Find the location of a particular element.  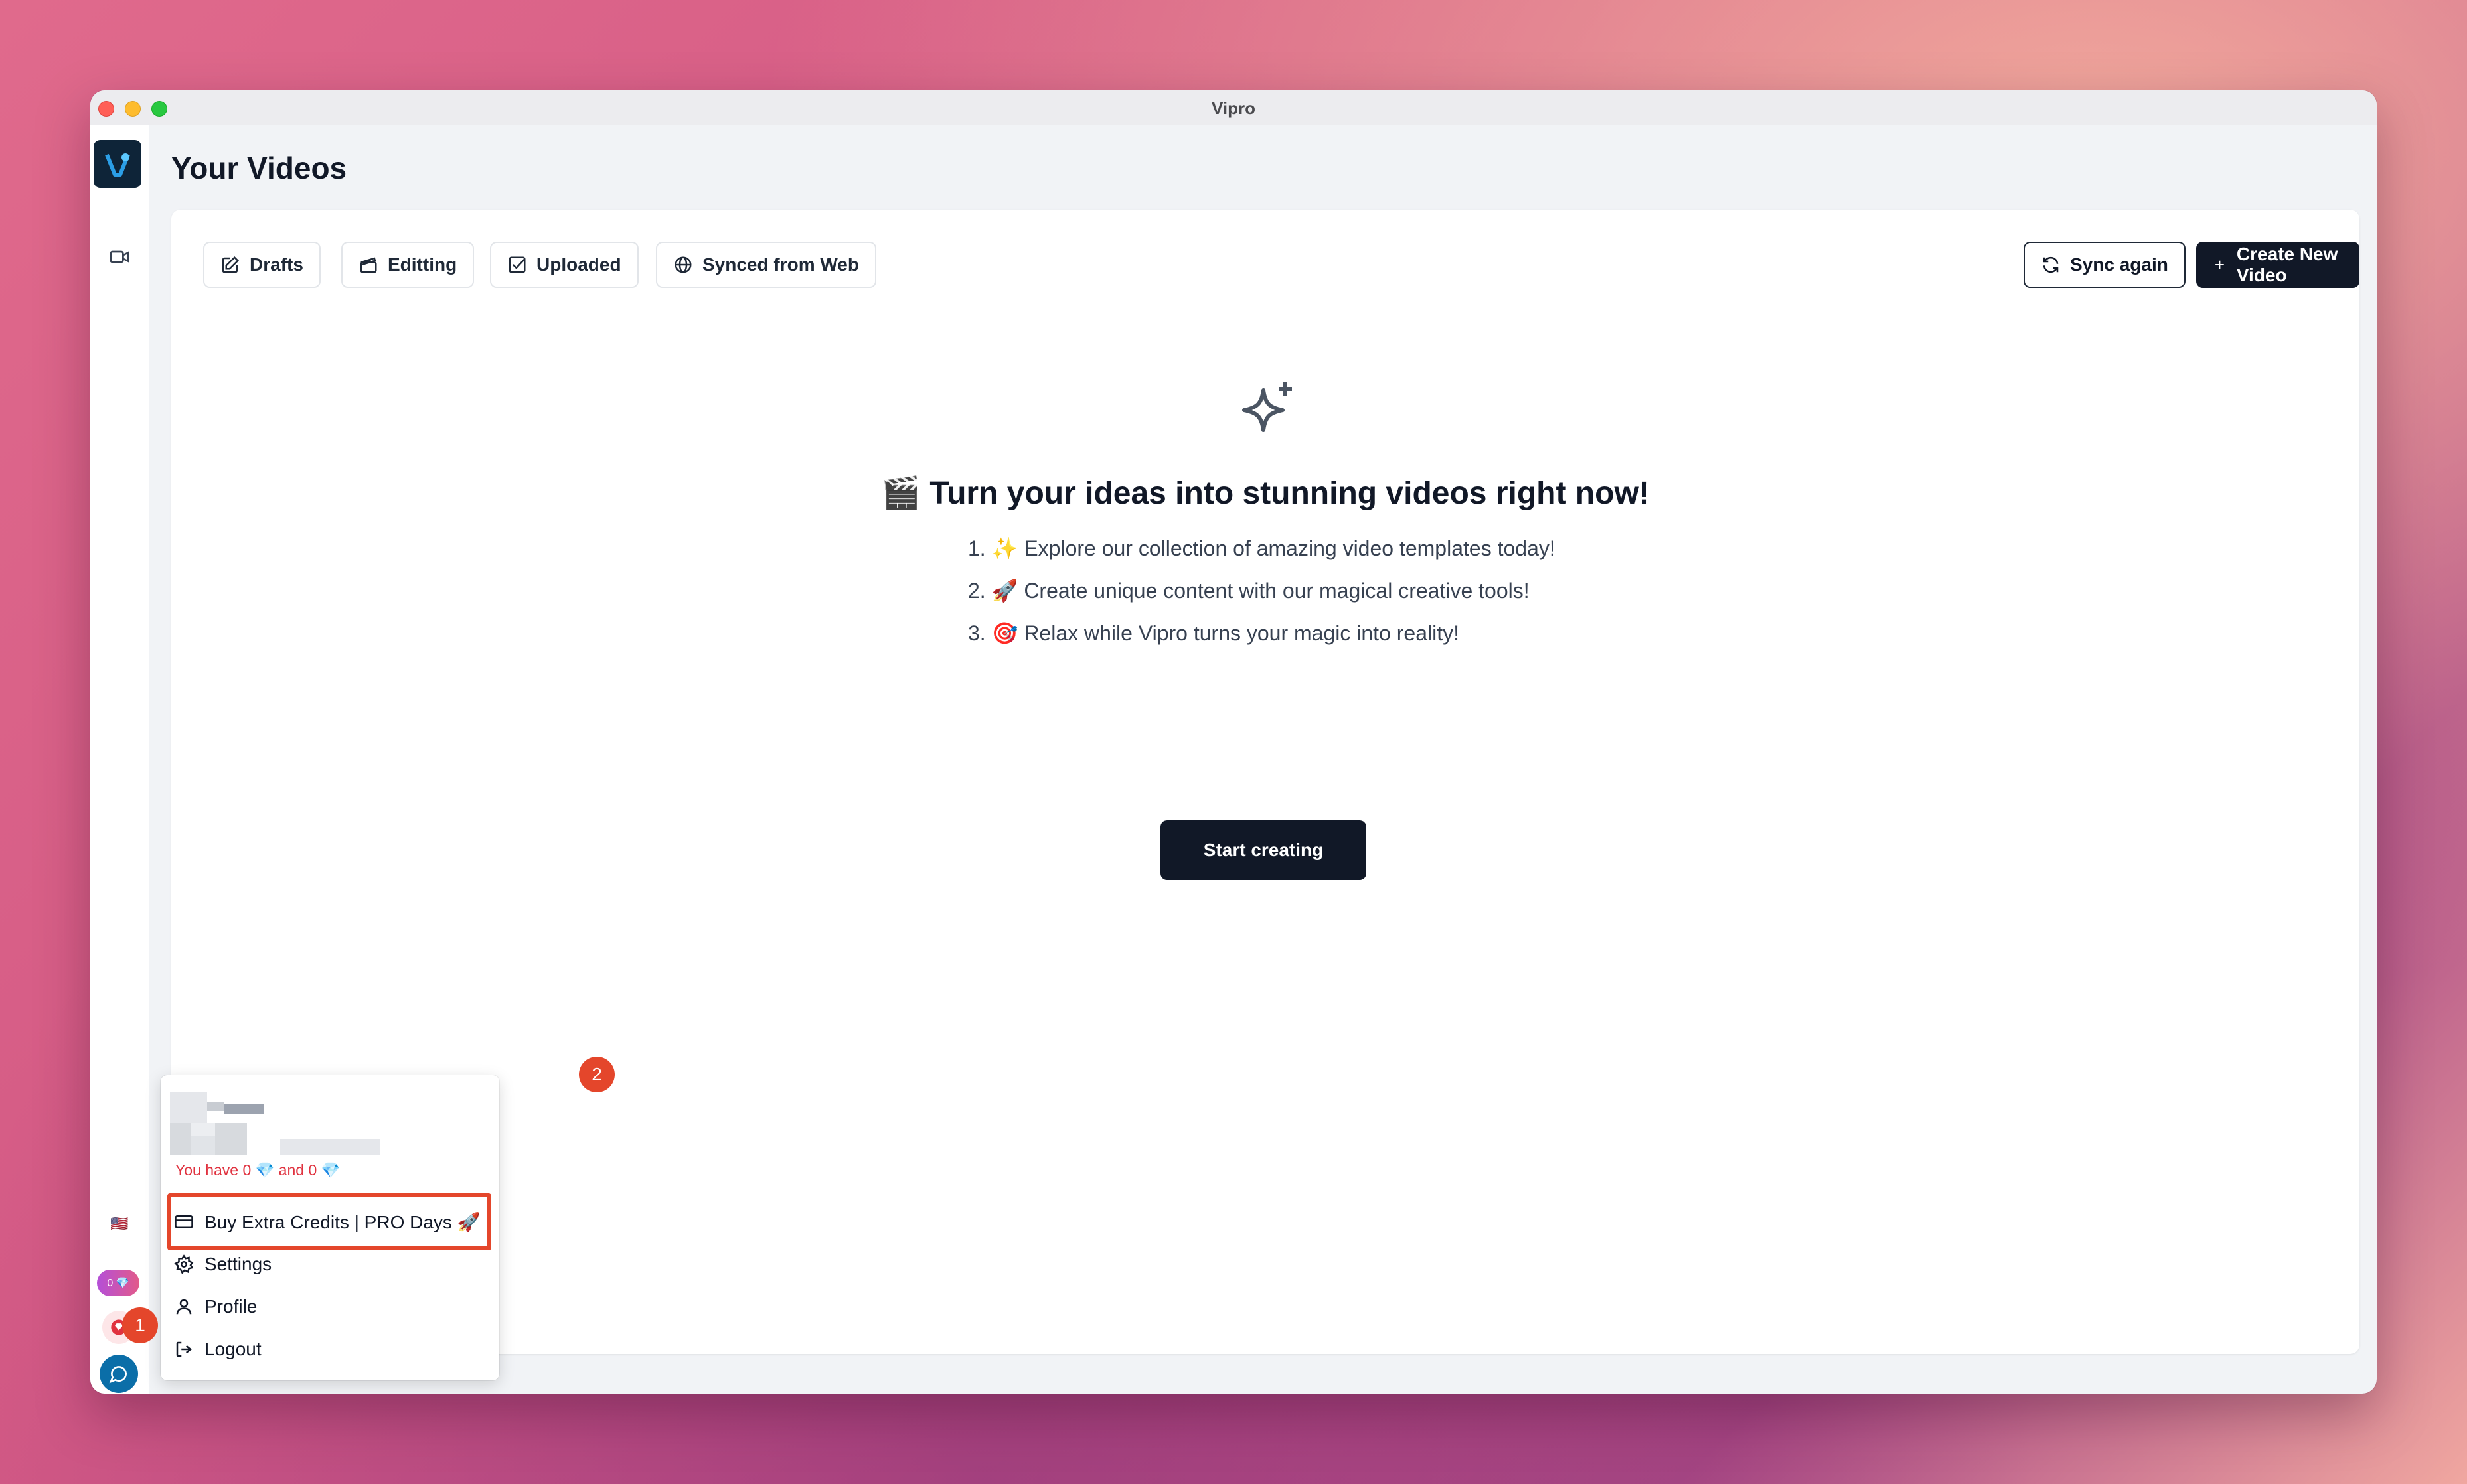

tab-synced-from-web: Synced from Web is located at coordinates (766, 265).